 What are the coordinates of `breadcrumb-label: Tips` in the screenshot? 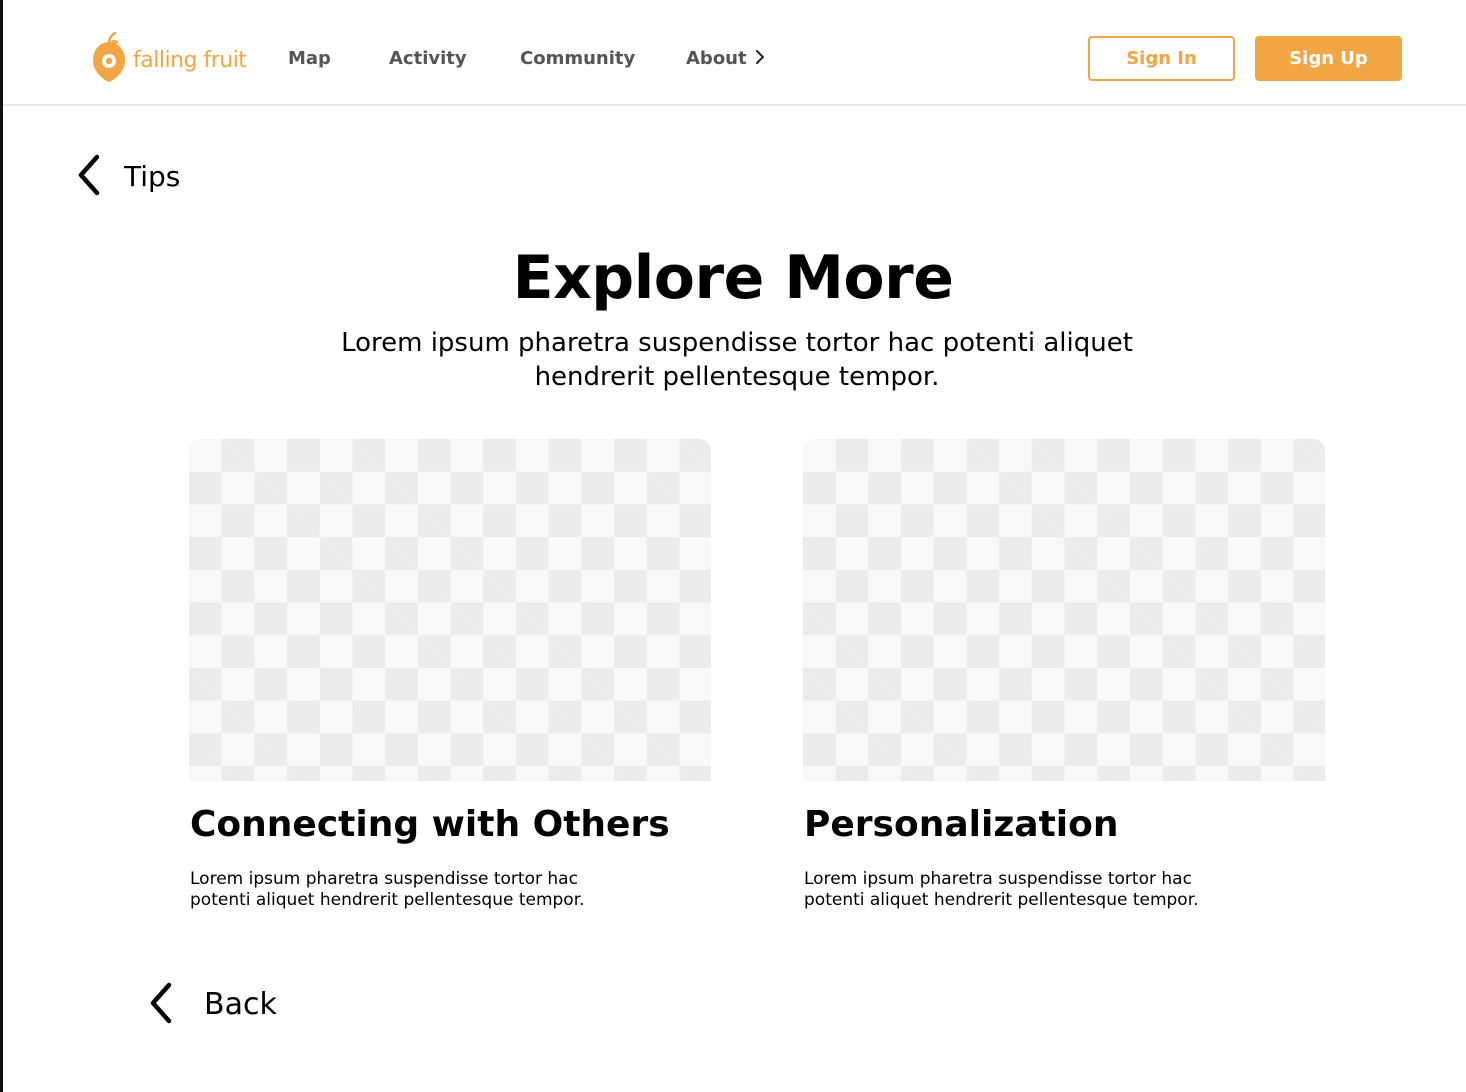 It's located at (152, 176).